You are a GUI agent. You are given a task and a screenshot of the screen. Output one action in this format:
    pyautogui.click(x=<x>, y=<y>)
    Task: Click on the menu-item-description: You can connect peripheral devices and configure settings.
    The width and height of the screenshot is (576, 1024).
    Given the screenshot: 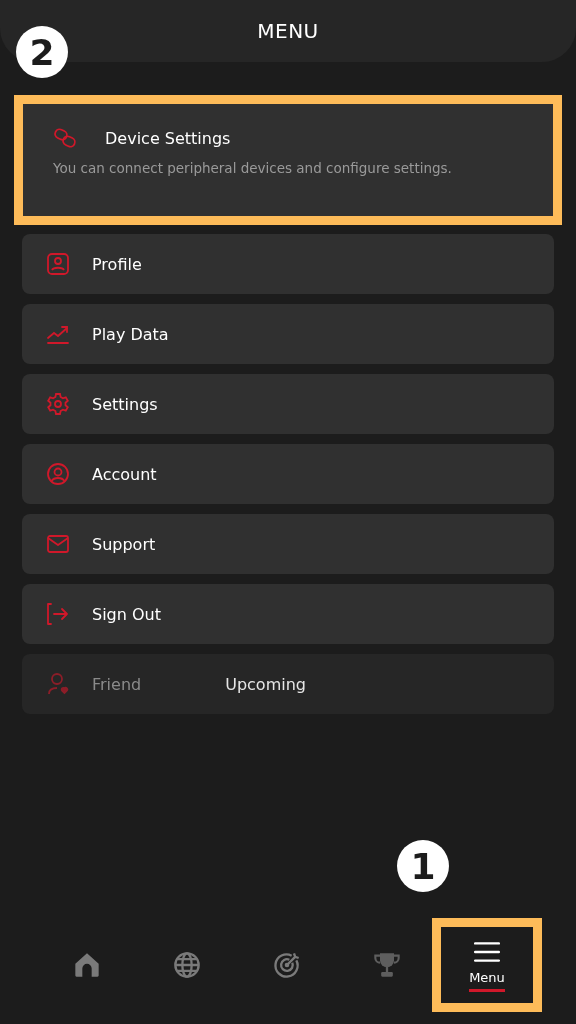 What is the action you would take?
    pyautogui.click(x=253, y=168)
    